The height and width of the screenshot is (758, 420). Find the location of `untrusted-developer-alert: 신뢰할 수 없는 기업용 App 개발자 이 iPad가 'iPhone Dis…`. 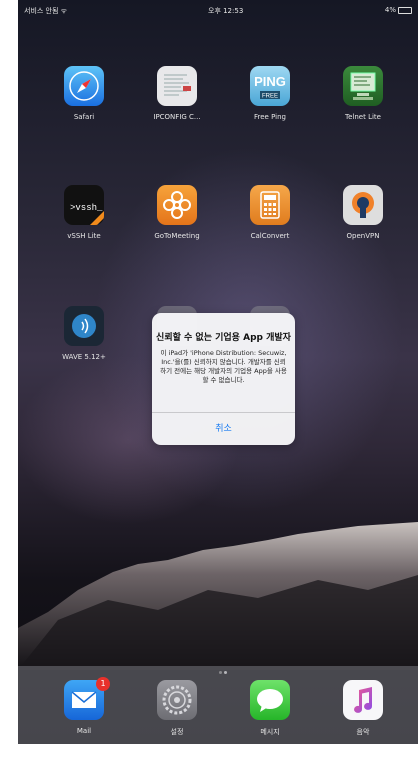

untrusted-developer-alert: 신뢰할 수 없는 기업용 App 개발자 이 iPad가 'iPhone Dis… is located at coordinates (223, 379).